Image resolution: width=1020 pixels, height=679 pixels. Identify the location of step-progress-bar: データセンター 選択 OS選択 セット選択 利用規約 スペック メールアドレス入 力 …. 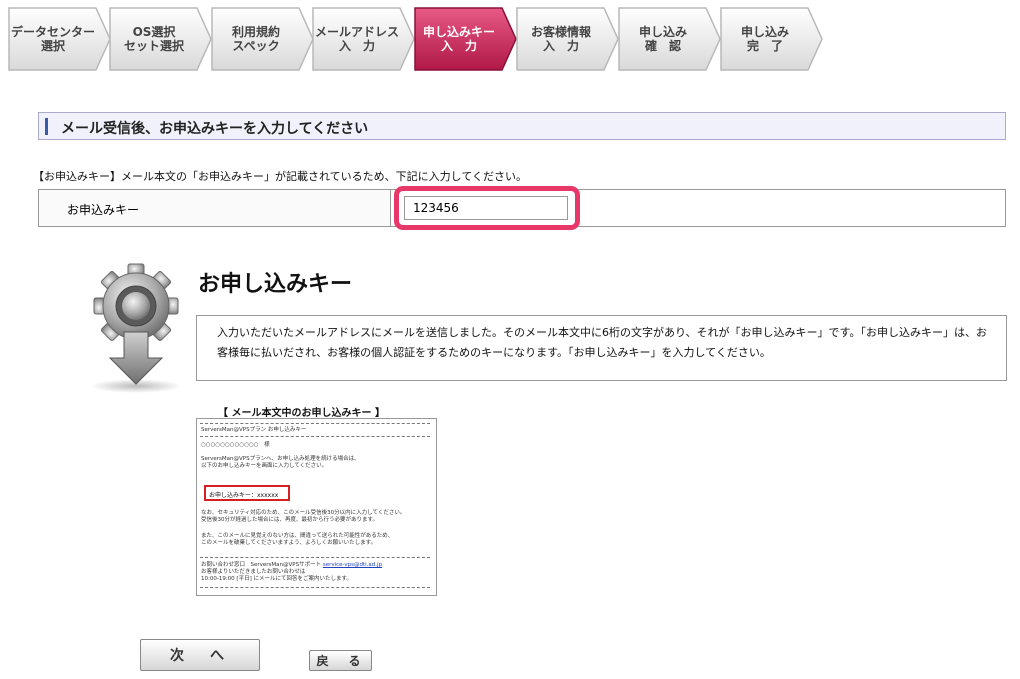
(510, 38).